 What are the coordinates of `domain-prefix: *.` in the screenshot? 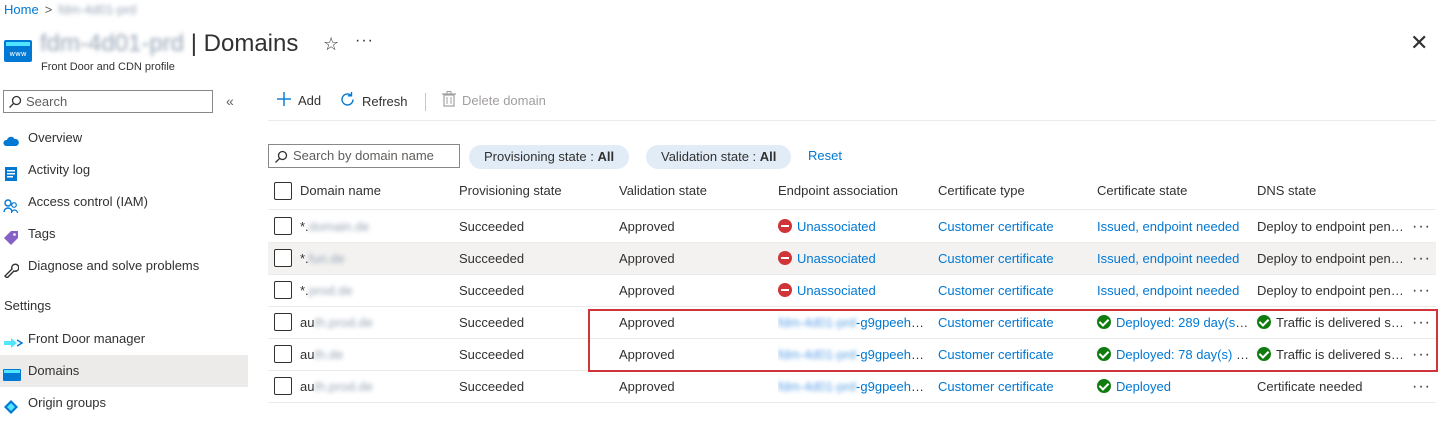 It's located at (304, 258).